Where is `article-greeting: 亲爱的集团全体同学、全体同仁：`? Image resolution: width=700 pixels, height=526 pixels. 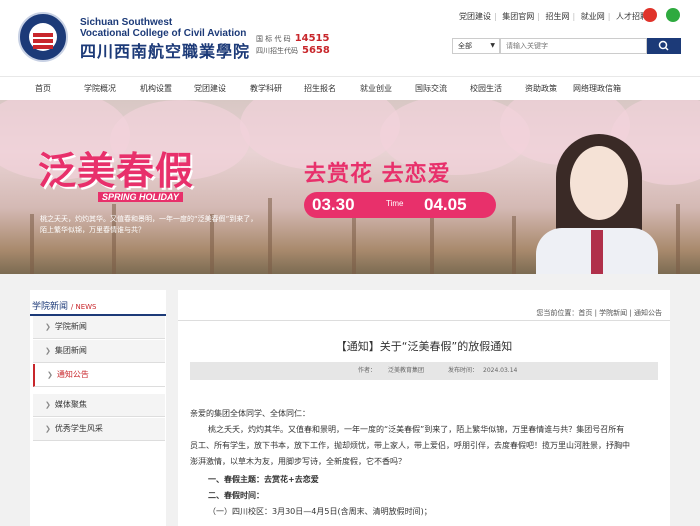
article-greeting: 亲爱的集团全体同学、全体同仁： is located at coordinates (250, 413).